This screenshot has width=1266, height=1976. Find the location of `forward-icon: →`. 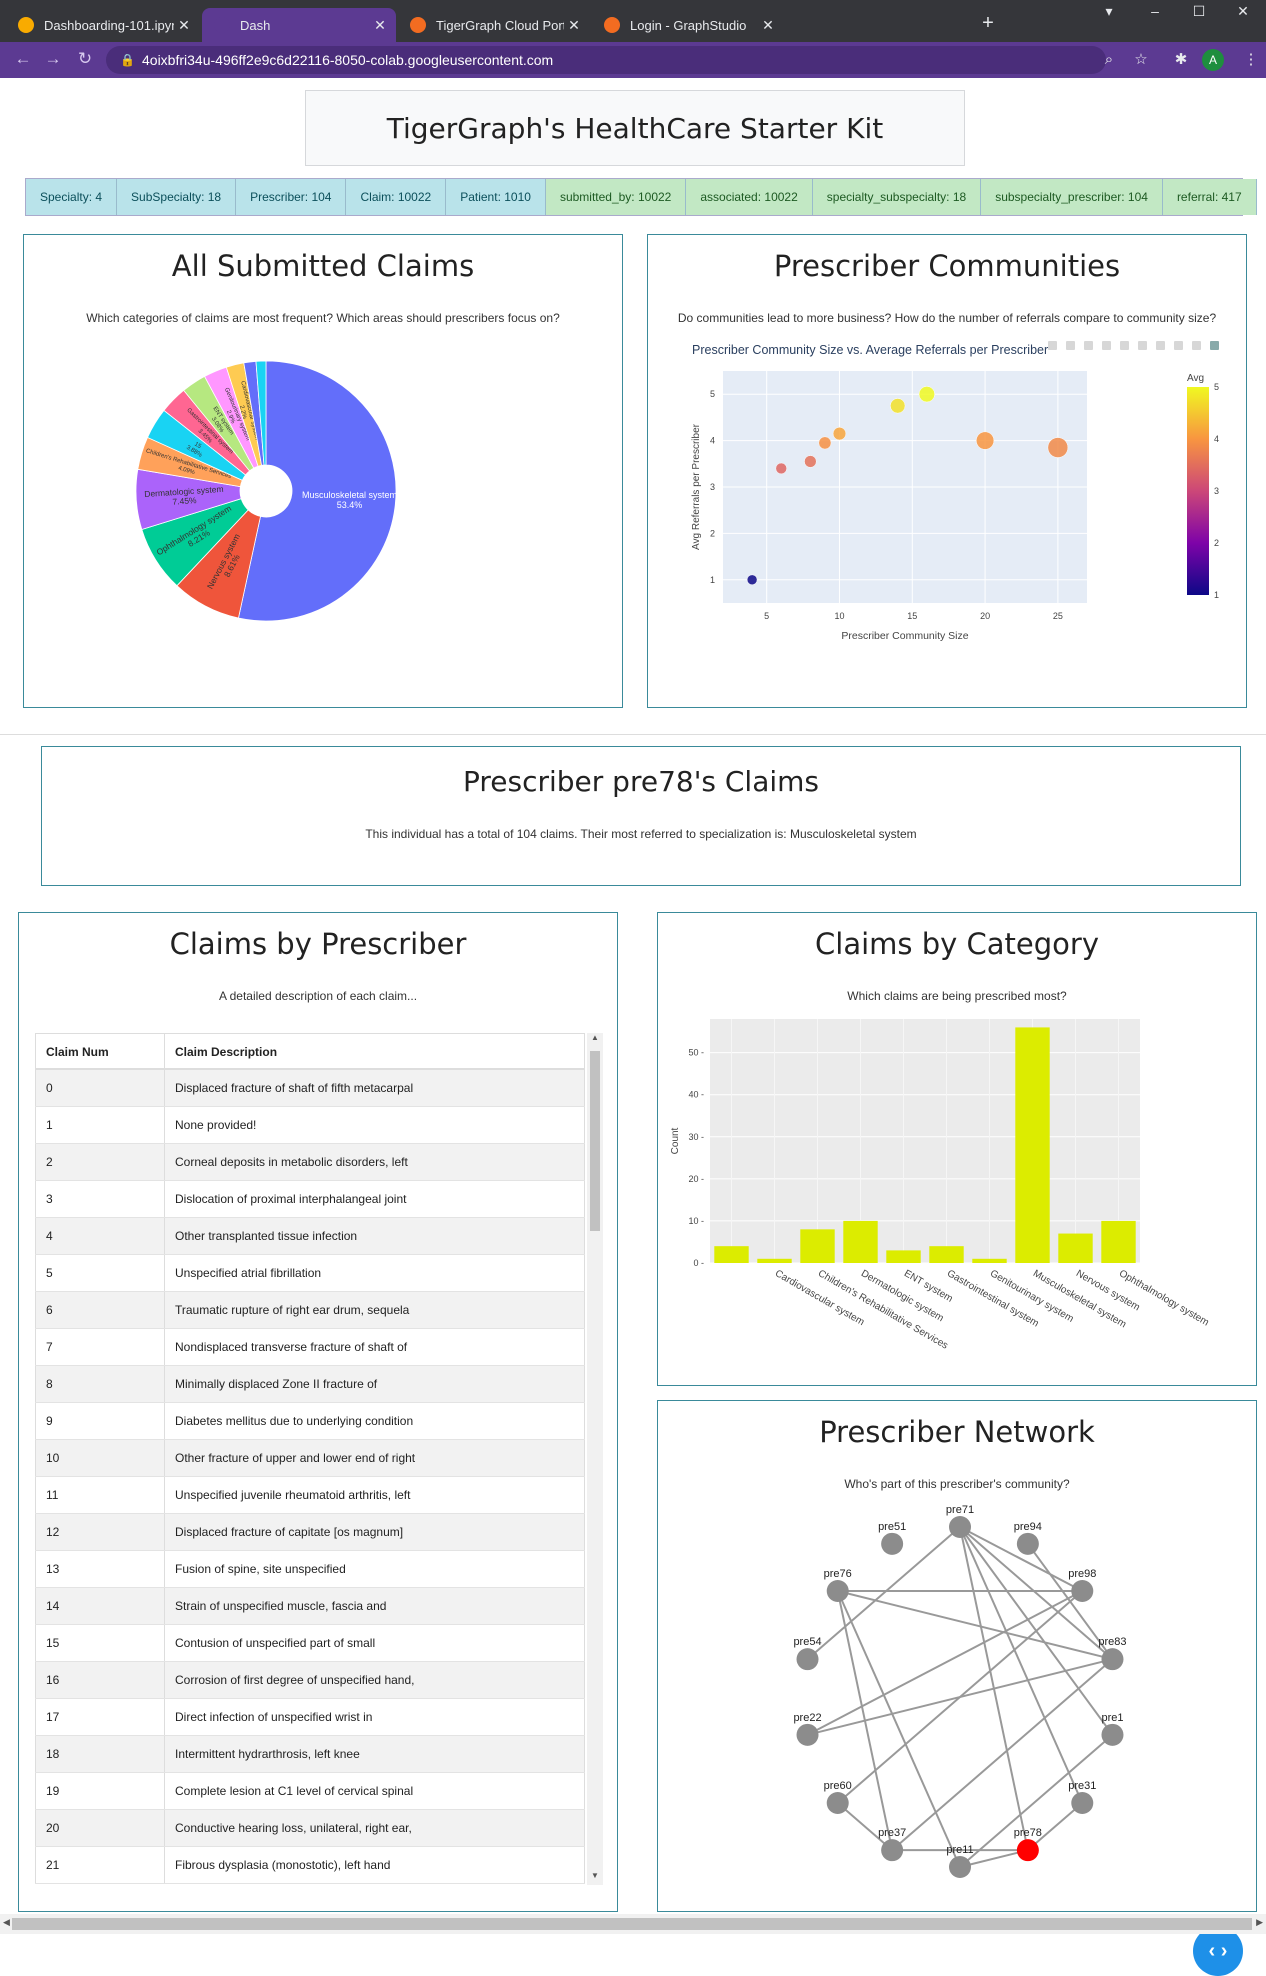

forward-icon: → is located at coordinates (53, 60).